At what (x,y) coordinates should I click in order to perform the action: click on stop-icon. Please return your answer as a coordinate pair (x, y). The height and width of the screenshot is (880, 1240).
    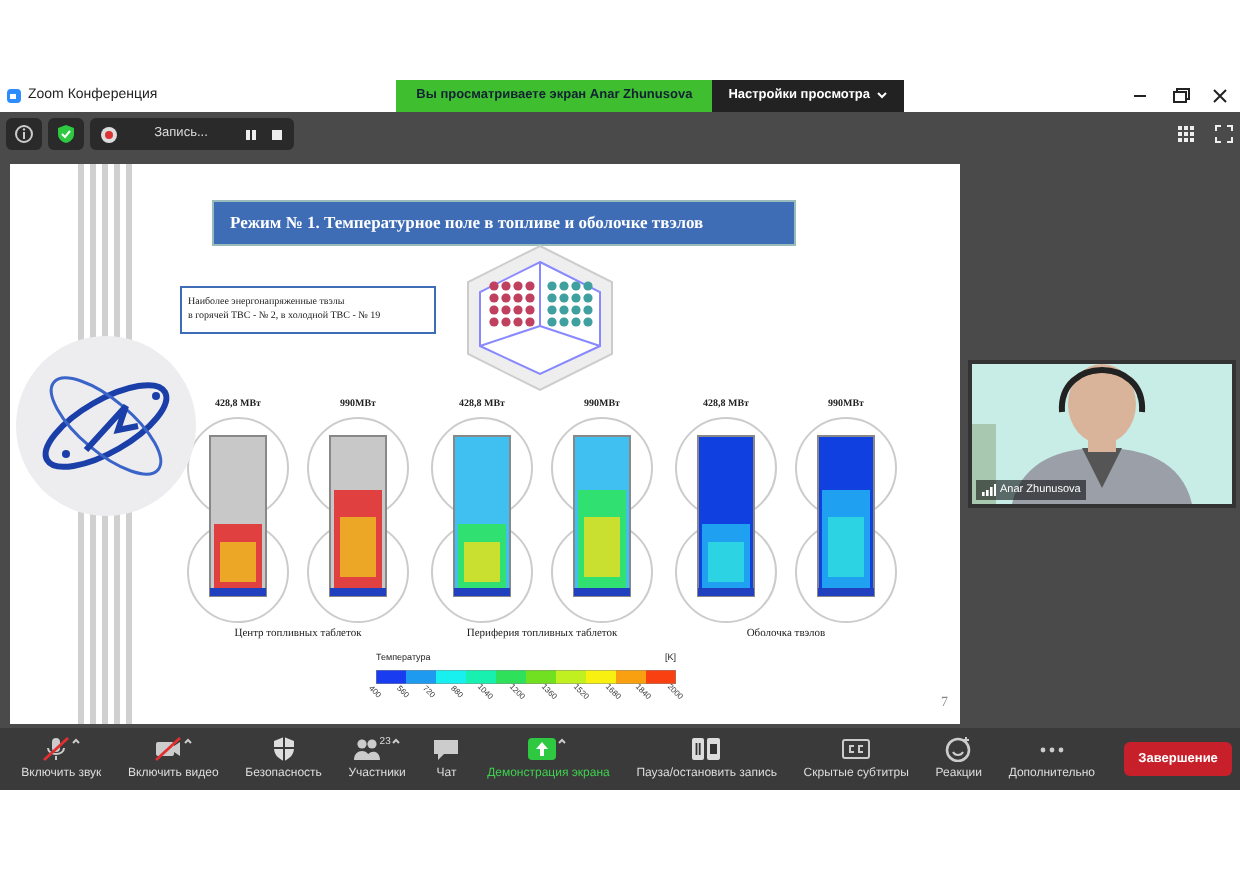
    Looking at the image, I should click on (277, 134).